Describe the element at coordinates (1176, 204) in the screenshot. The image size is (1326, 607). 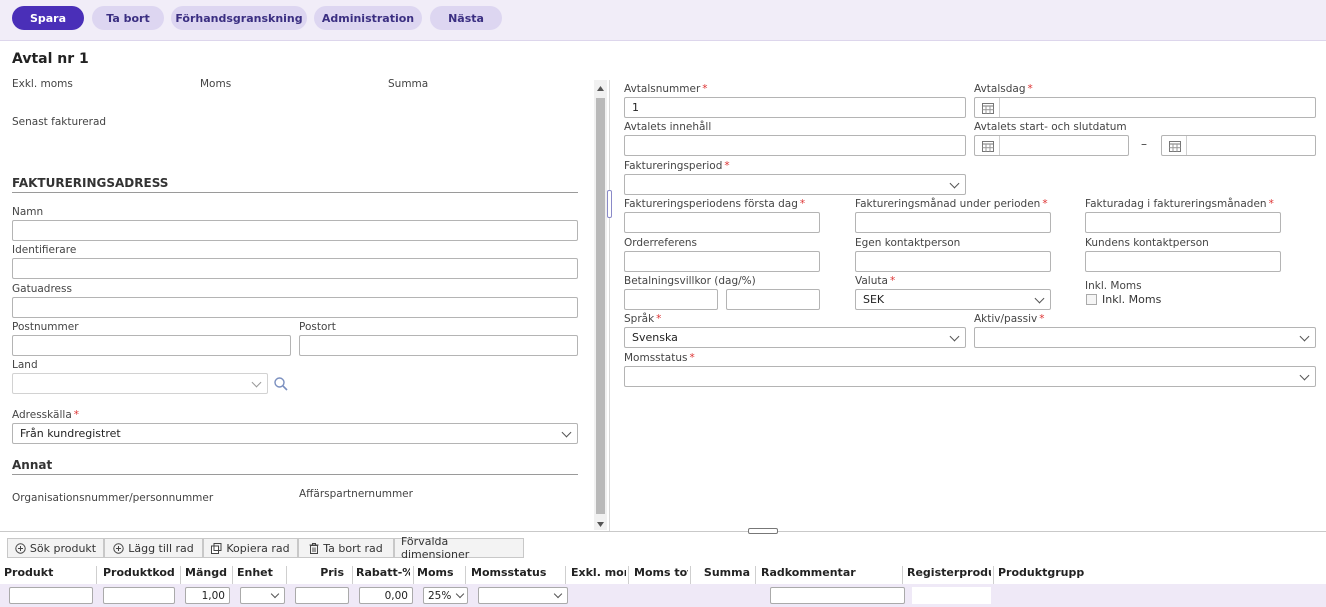
I see `invoice-day-text: Fakturadag i faktureringsmånaden` at that location.